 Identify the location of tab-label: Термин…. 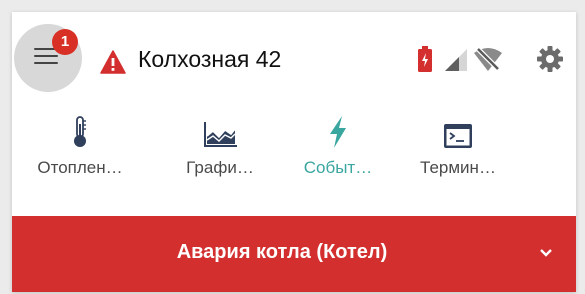
(458, 167).